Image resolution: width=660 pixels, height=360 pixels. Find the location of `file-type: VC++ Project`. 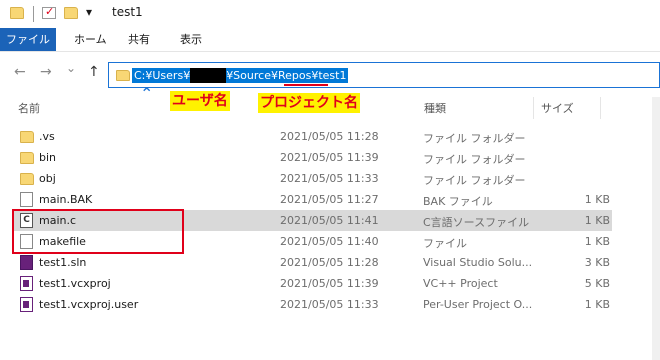

file-type: VC++ Project is located at coordinates (460, 283).